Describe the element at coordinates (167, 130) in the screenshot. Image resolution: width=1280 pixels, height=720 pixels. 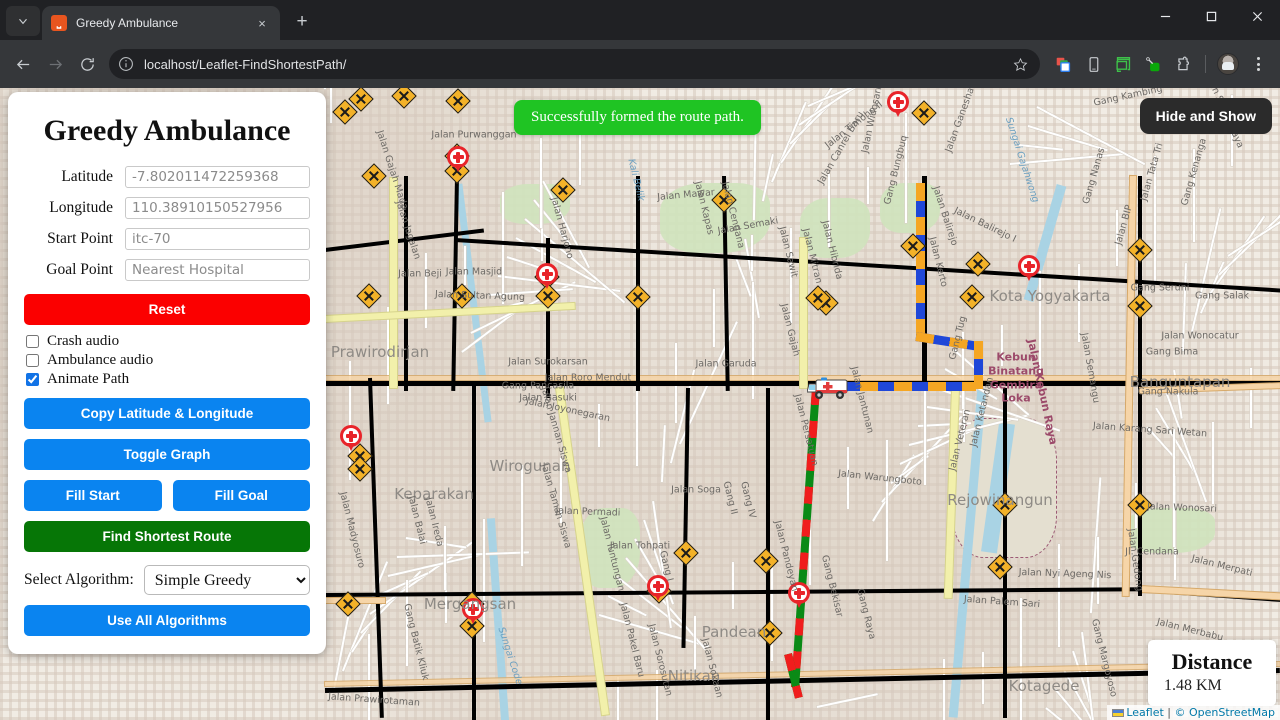
I see `page-title: Greedy Ambulance` at that location.